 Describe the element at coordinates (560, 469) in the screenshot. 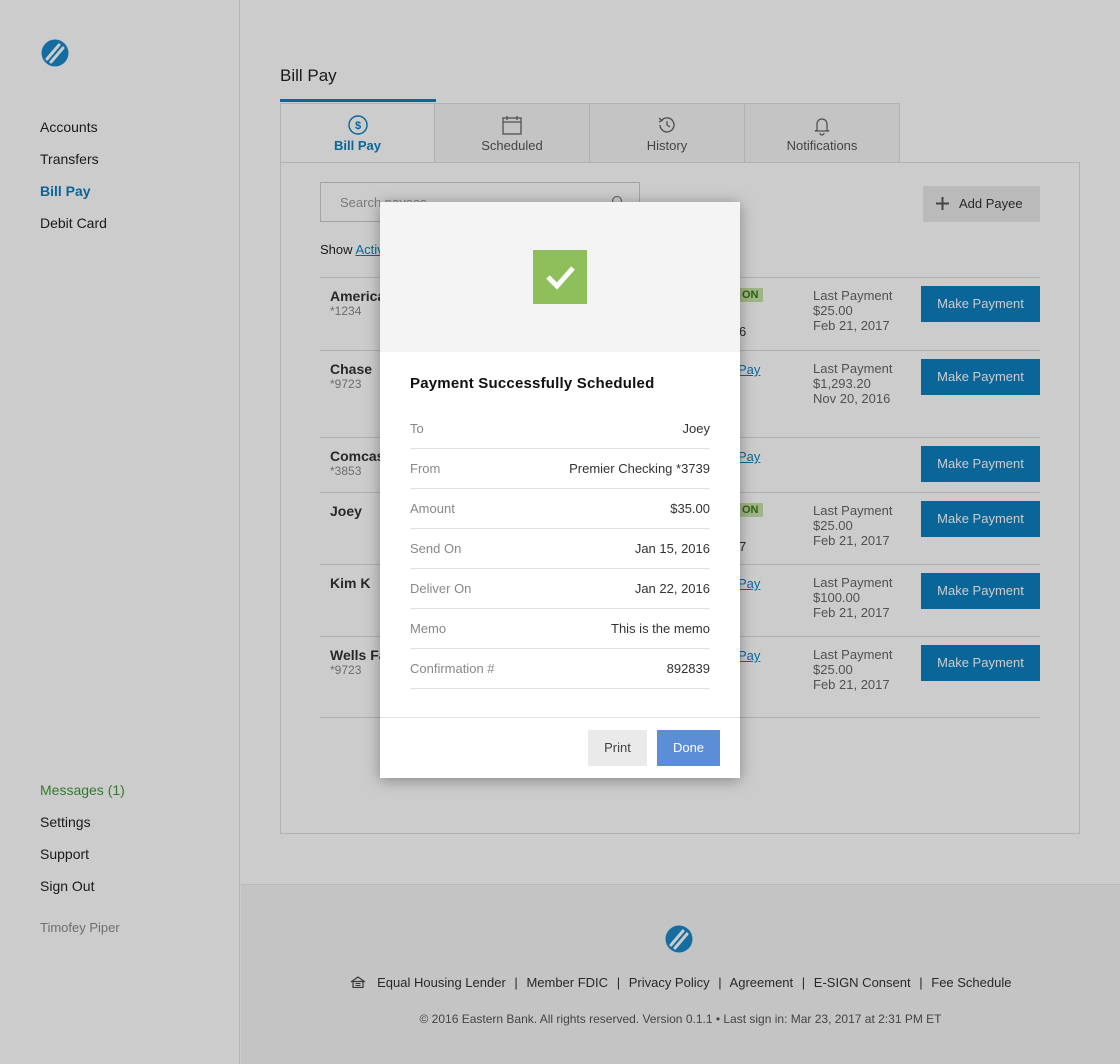

I see `detail-row-from: From Premier Checking *3739` at that location.